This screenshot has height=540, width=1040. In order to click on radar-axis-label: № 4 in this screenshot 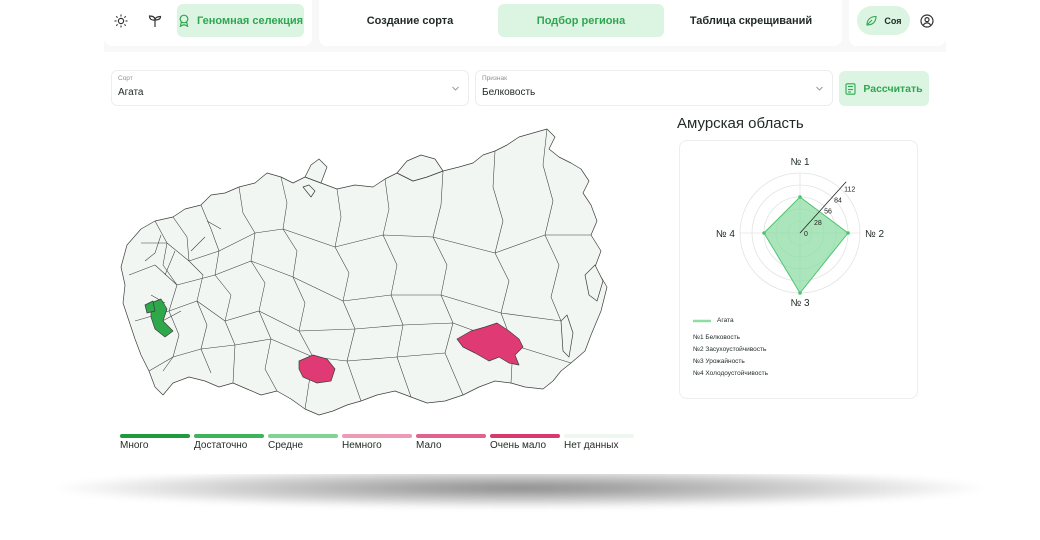, I will do `click(726, 234)`.